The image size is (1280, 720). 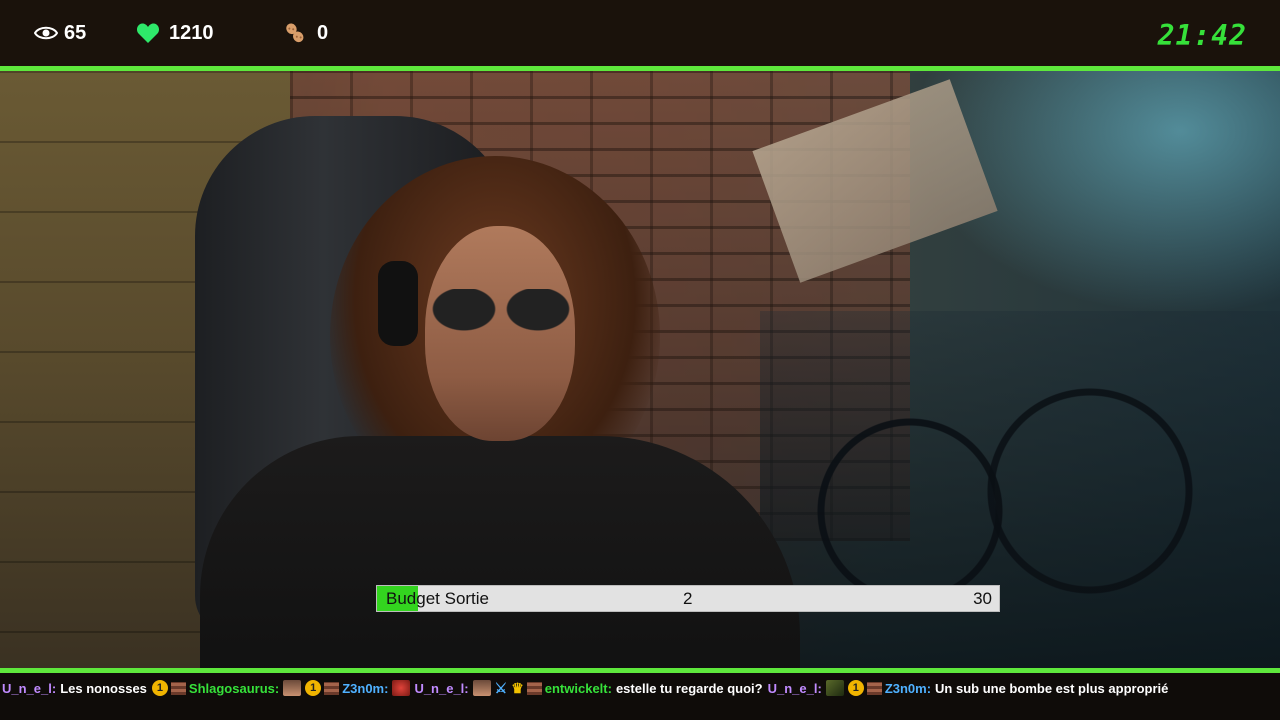 I want to click on stream-clock: 21:42, so click(x=1202, y=35).